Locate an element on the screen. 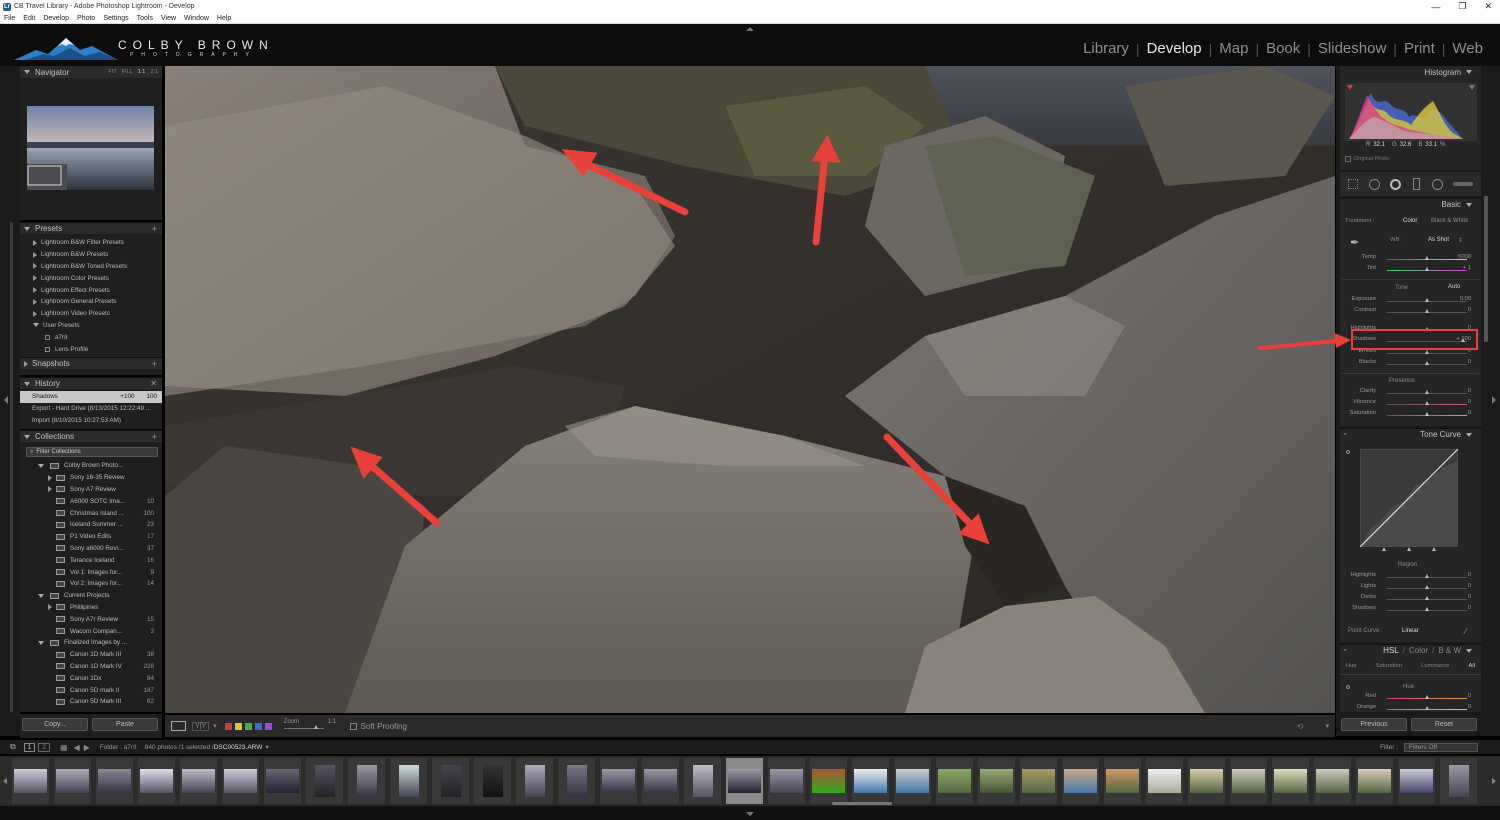 The height and width of the screenshot is (820, 1500). history-step-selected: Shadows +100 100 is located at coordinates (91, 397).